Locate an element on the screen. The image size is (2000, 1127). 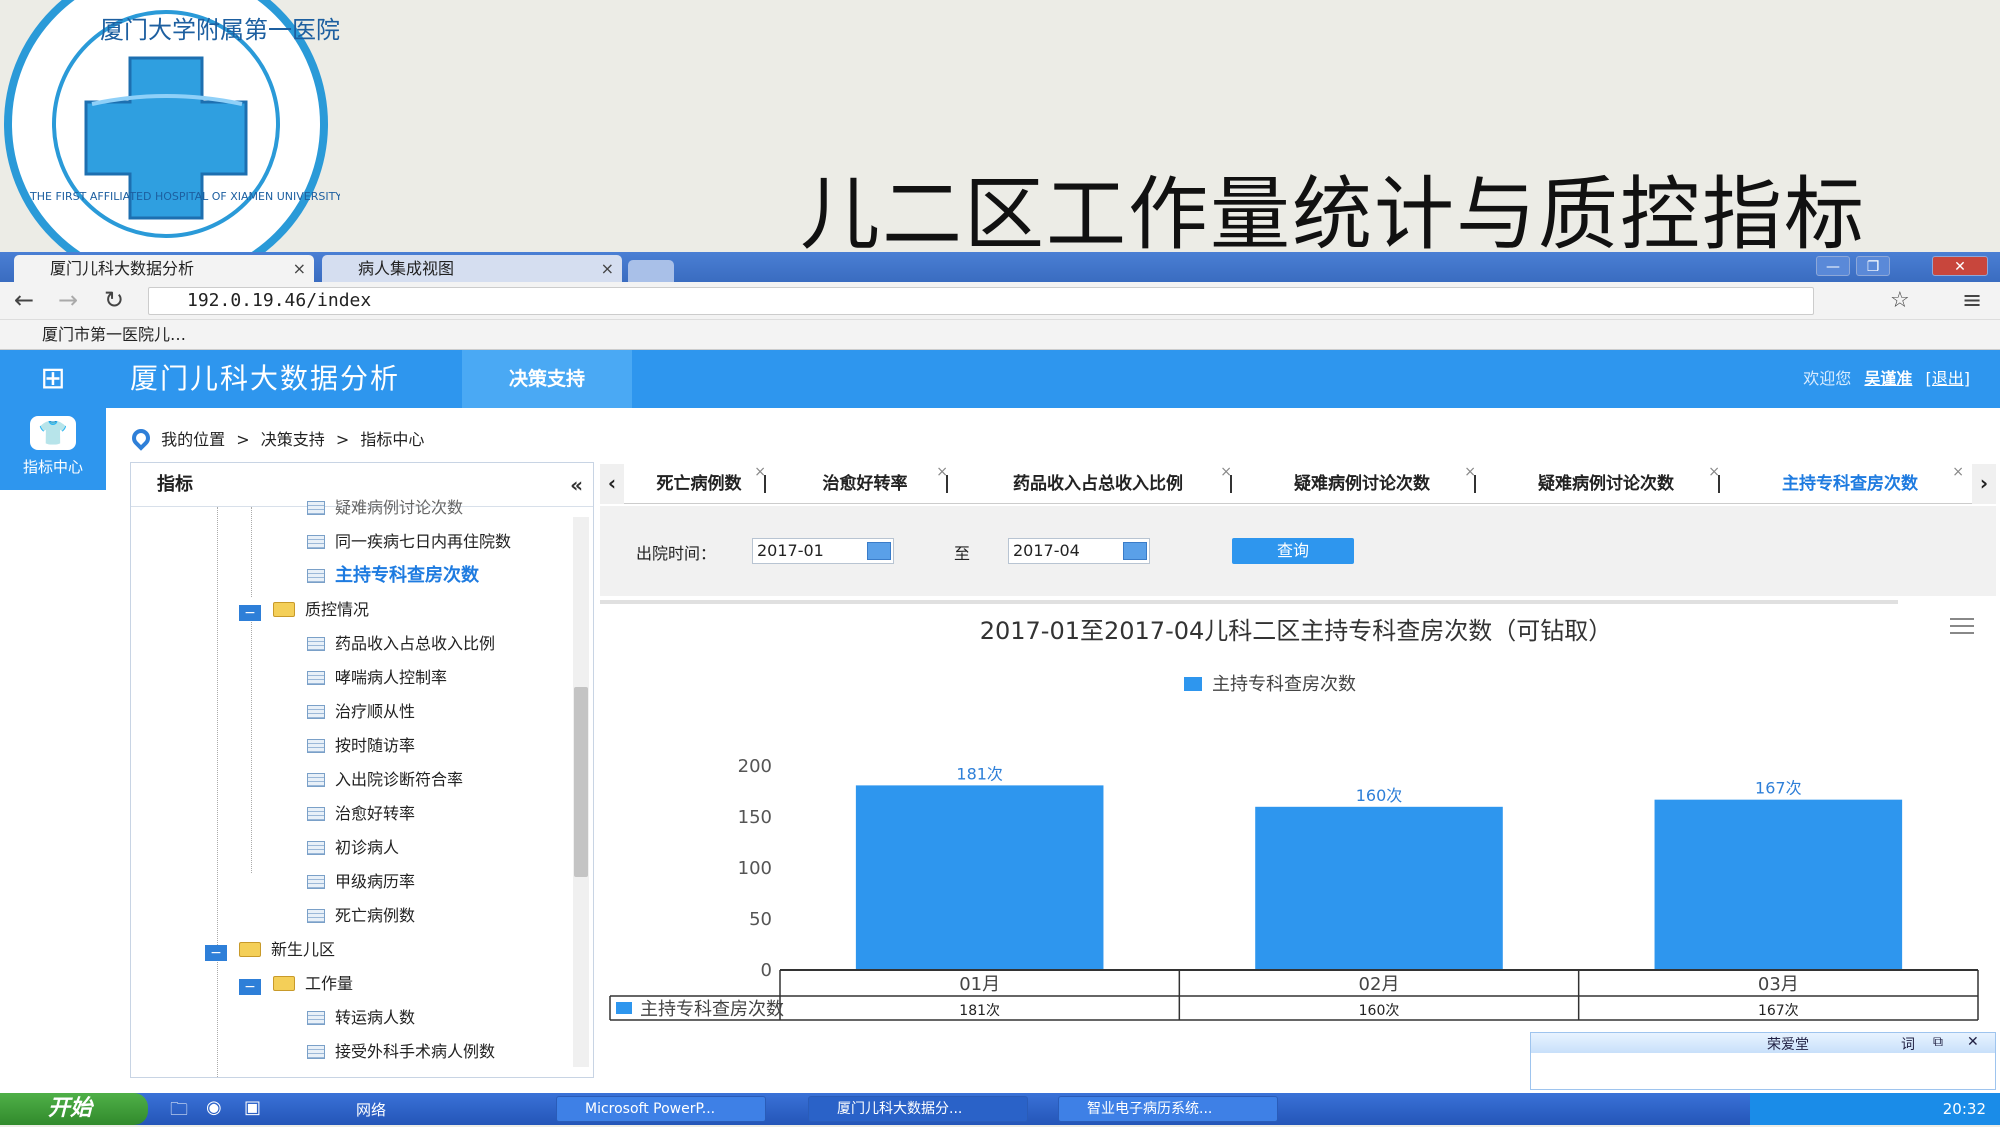
date-to-input: 2017-04 is located at coordinates (1079, 551).